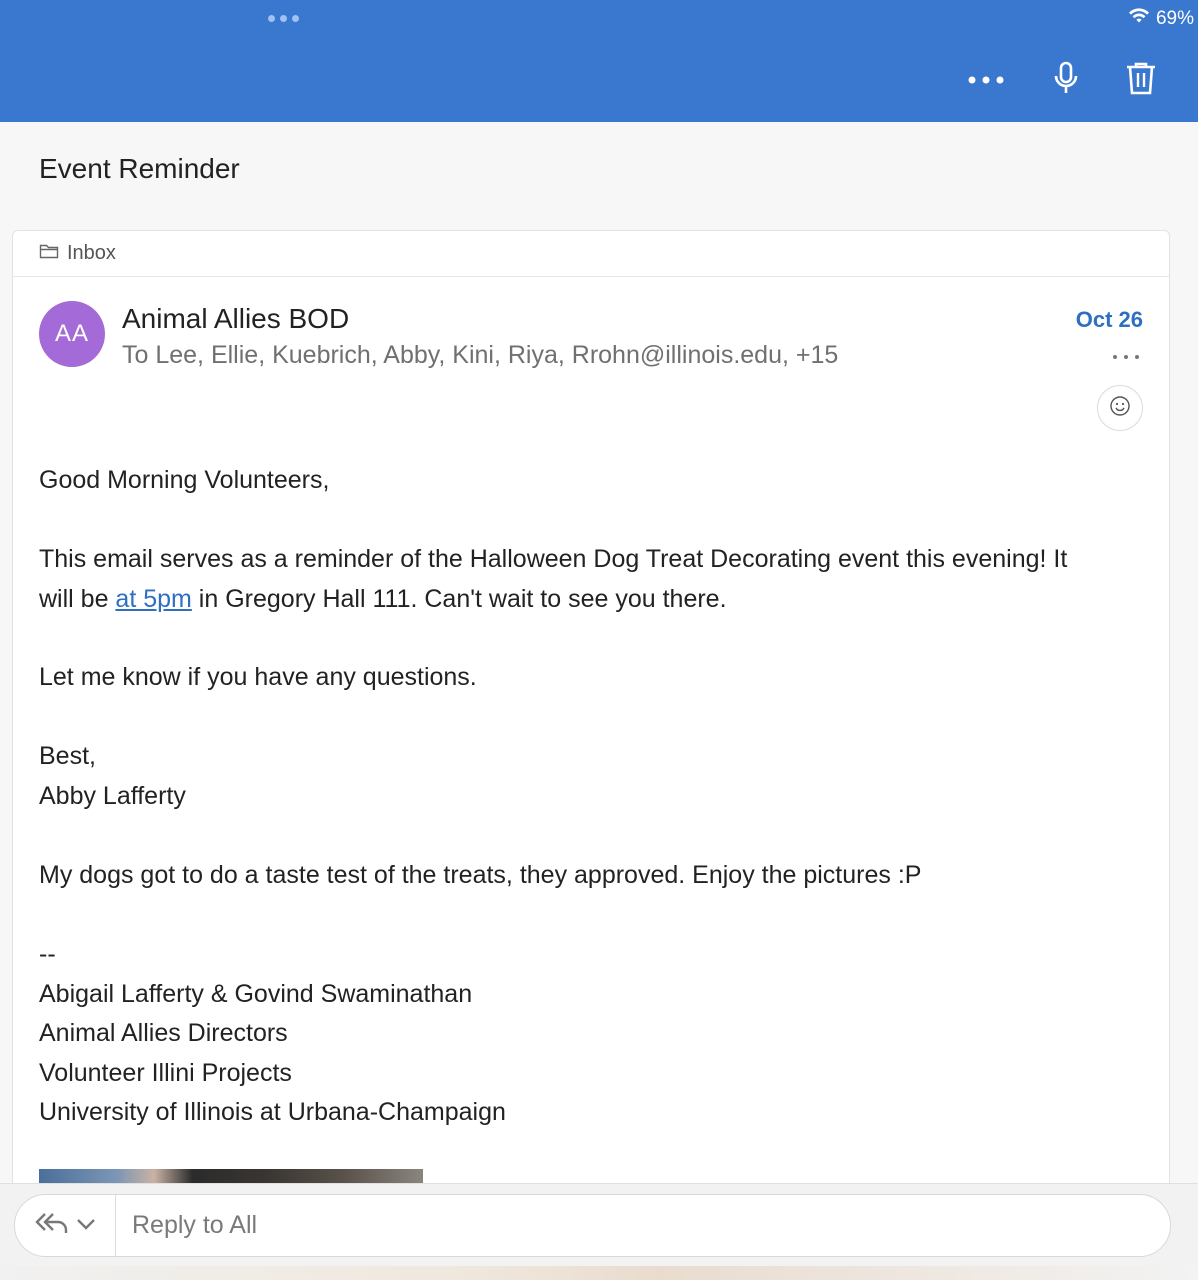  I want to click on delete-button, so click(1141, 80).